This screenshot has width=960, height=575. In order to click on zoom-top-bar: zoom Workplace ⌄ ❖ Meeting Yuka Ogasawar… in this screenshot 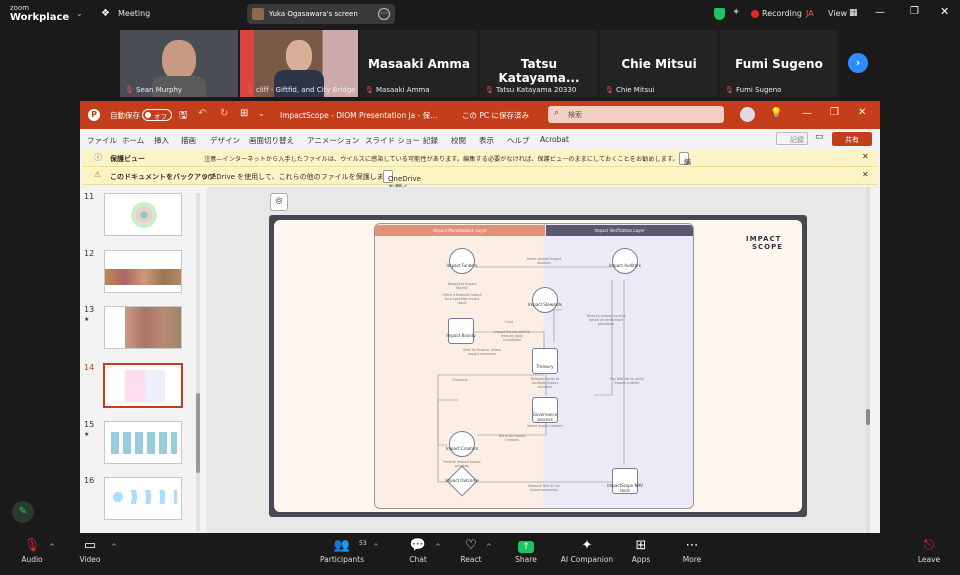, I will do `click(480, 14)`.